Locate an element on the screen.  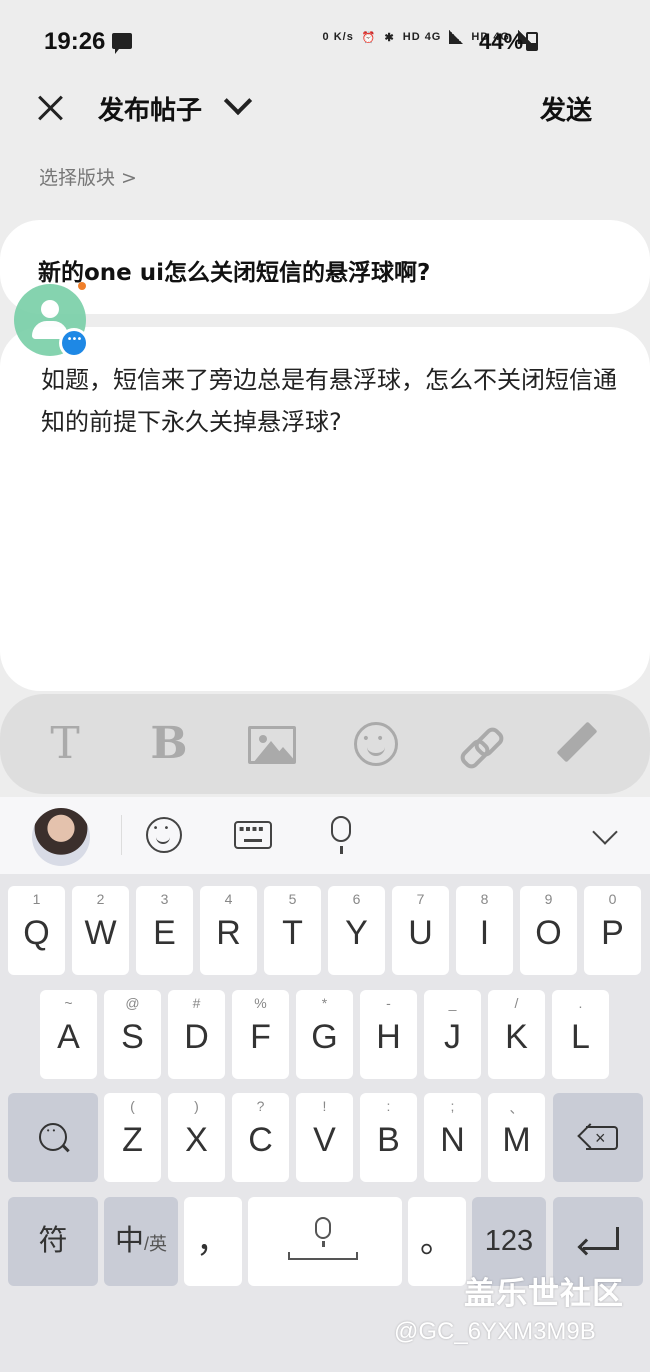
image-icon is located at coordinates (272, 745).